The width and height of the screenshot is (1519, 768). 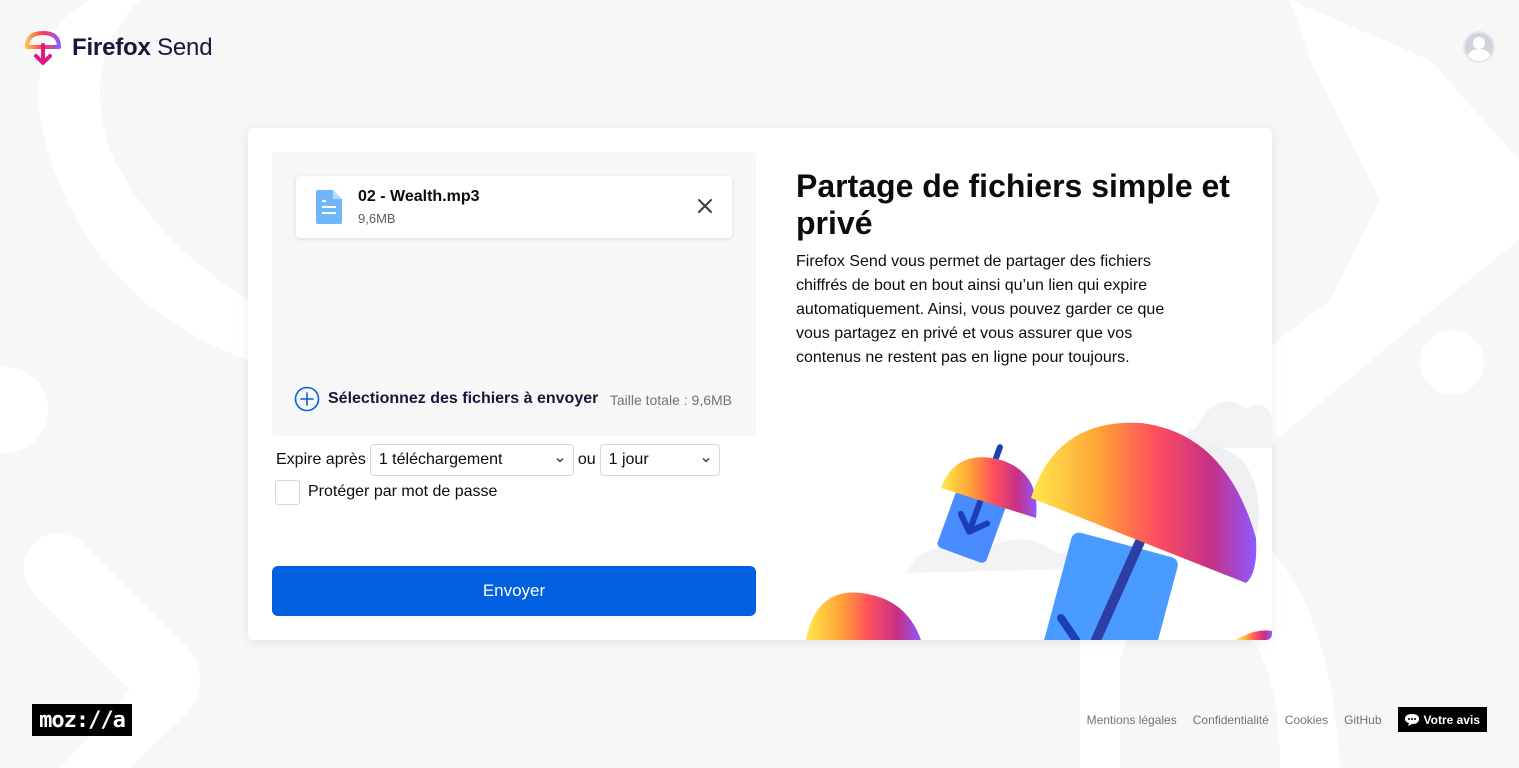 I want to click on expiry-options: Expire après 1 téléchargement ou 1 jour, so click(x=498, y=460).